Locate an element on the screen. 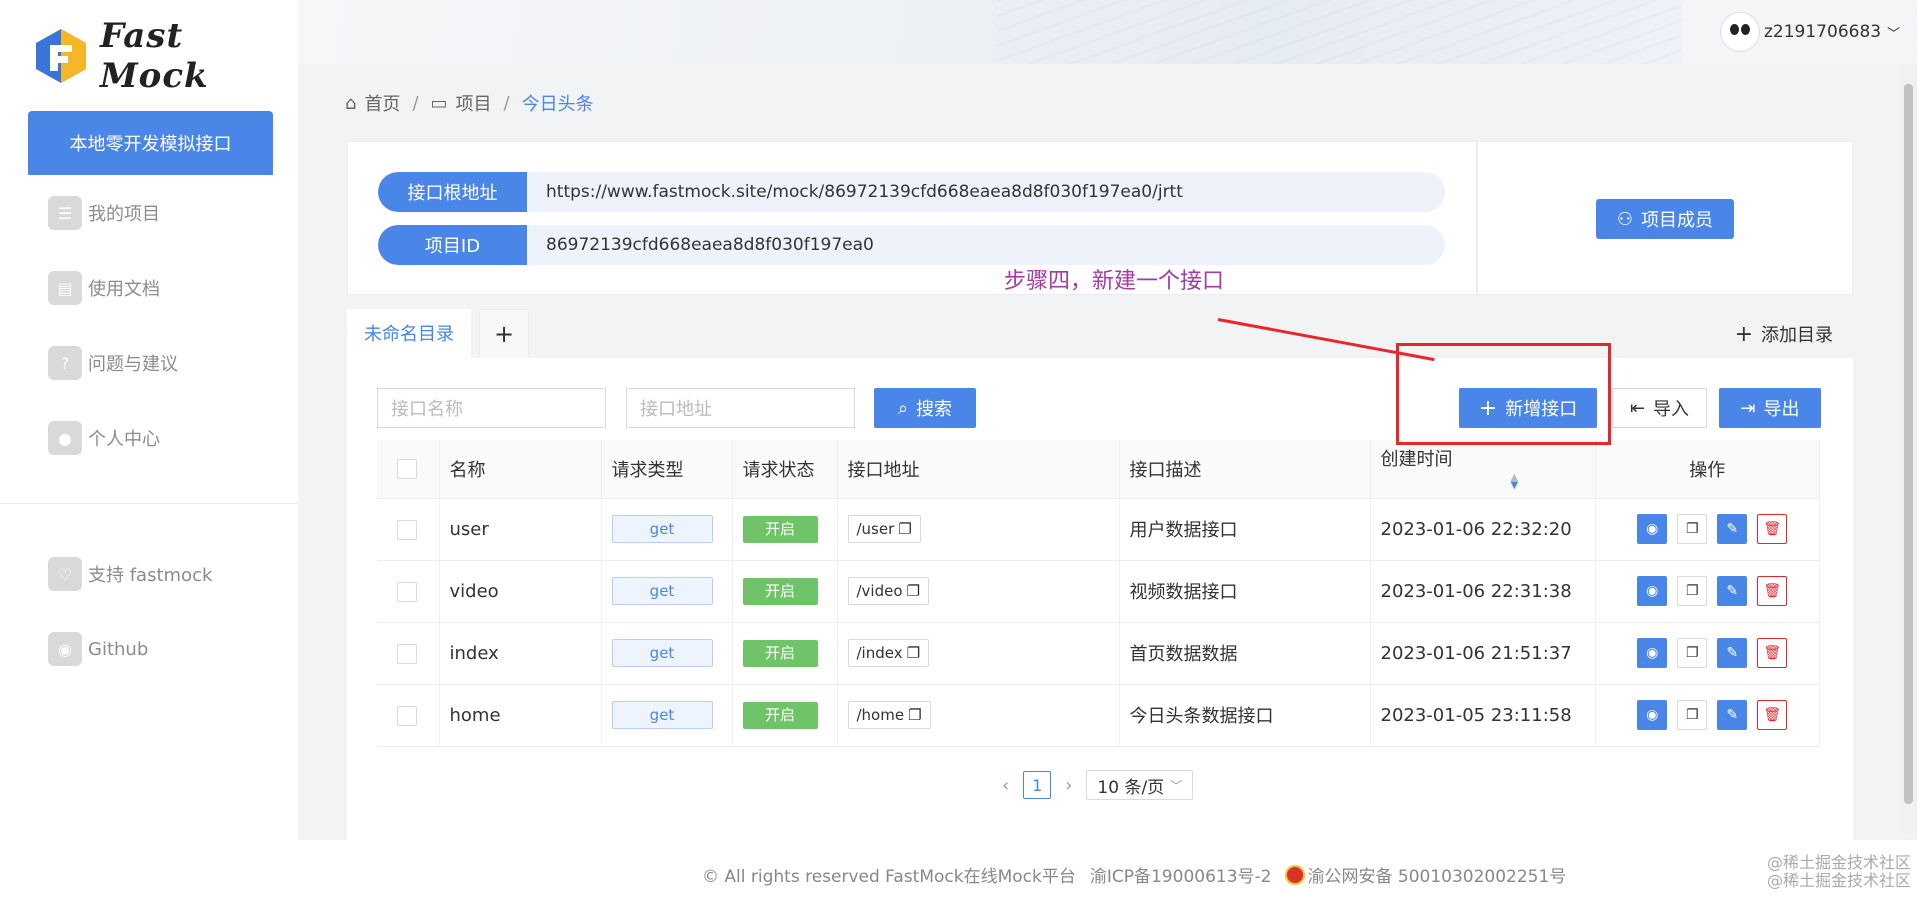 The image size is (1917, 898). logo: Fast Mock is located at coordinates (164, 56).